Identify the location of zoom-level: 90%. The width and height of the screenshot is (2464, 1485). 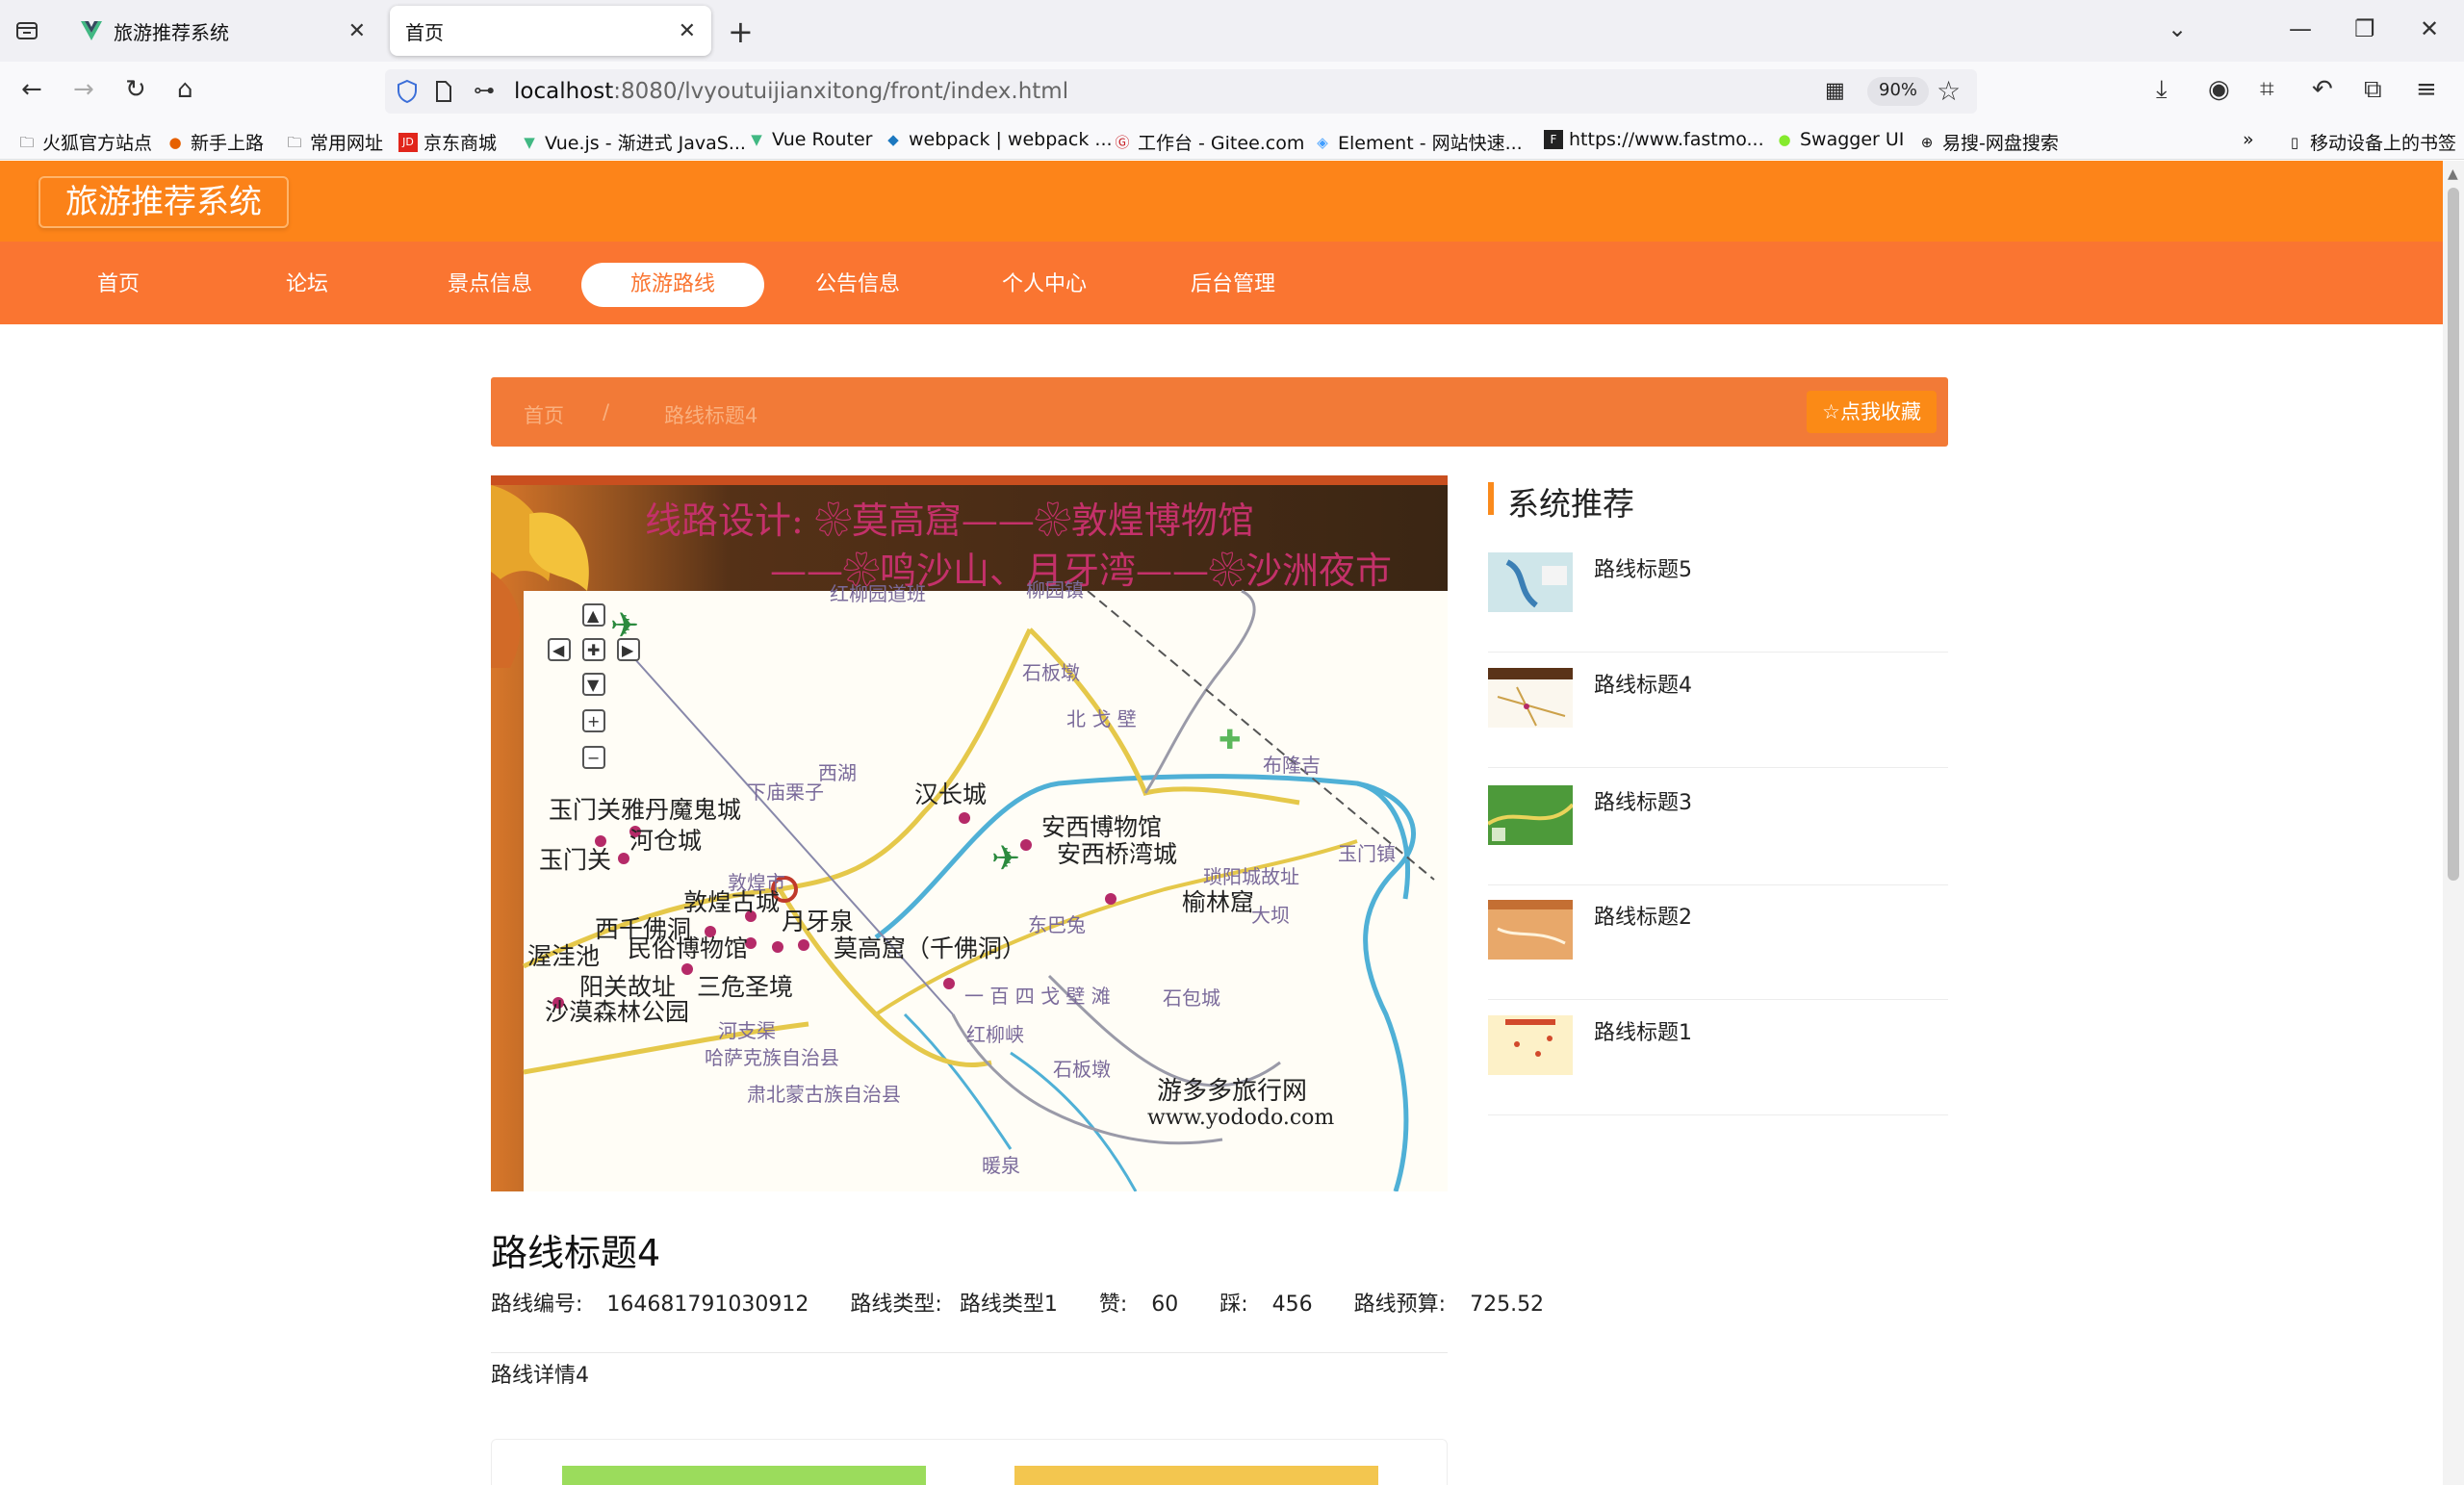
(1898, 91).